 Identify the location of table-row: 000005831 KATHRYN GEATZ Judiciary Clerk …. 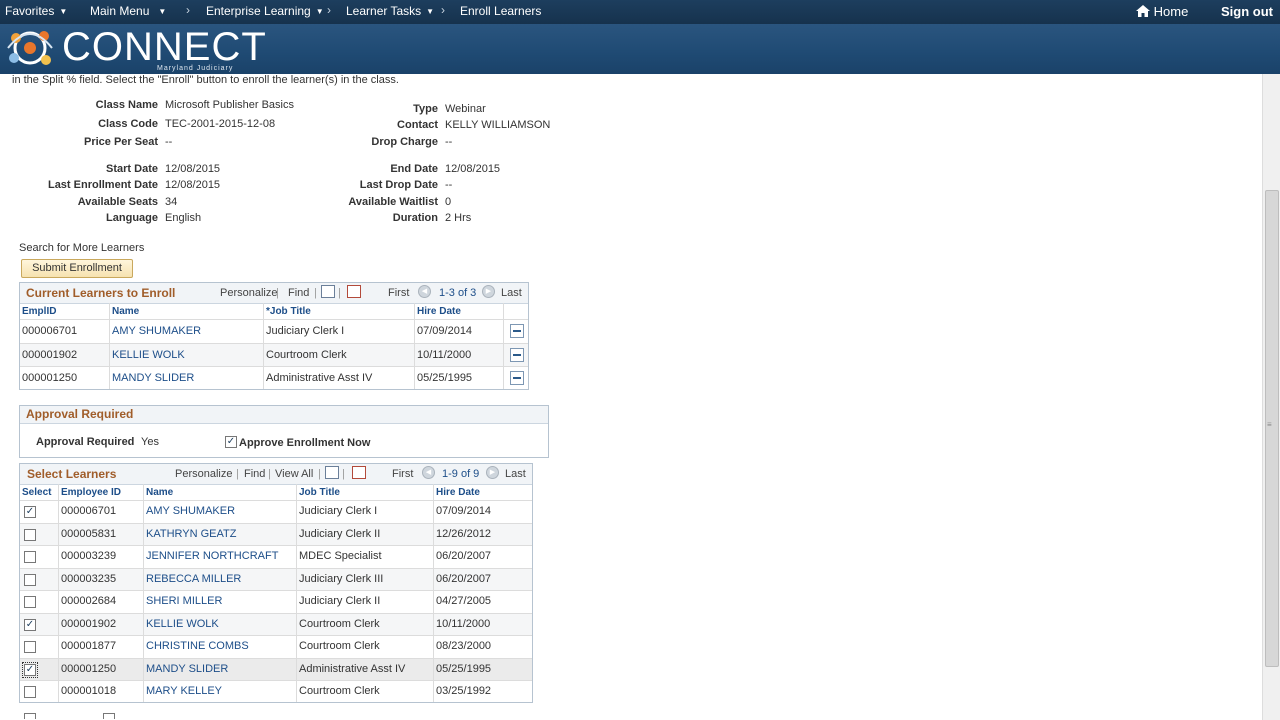
(276, 534).